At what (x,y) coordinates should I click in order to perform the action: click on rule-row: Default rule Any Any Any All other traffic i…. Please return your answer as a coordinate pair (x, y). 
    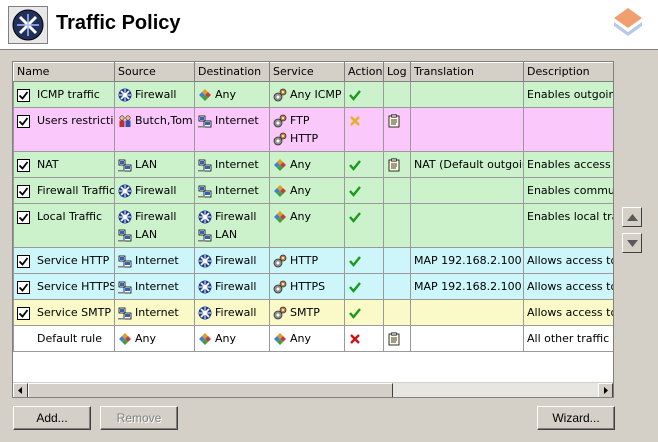
    Looking at the image, I should click on (313, 338).